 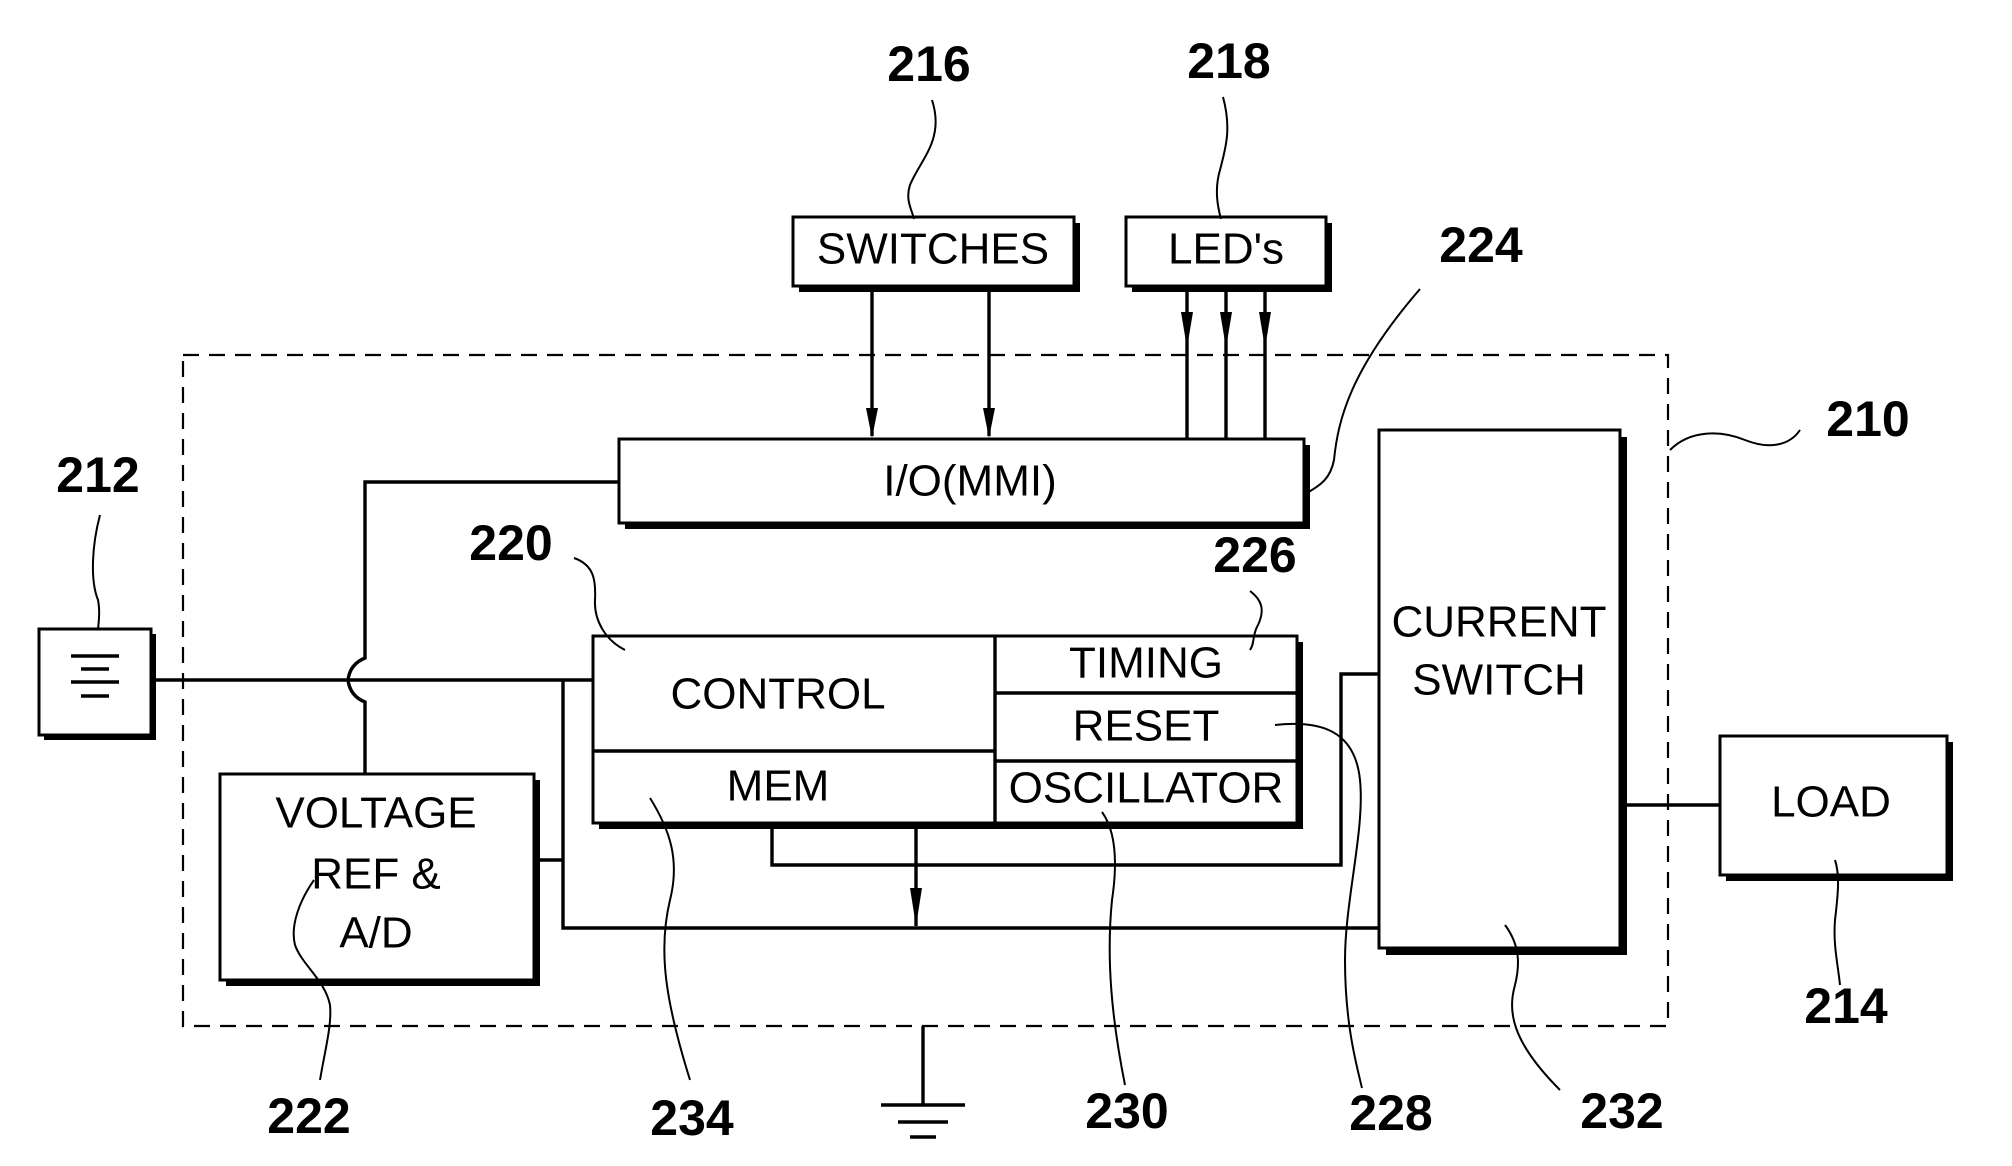 I want to click on current-switch-label-2: SWITCH, so click(x=1499, y=680).